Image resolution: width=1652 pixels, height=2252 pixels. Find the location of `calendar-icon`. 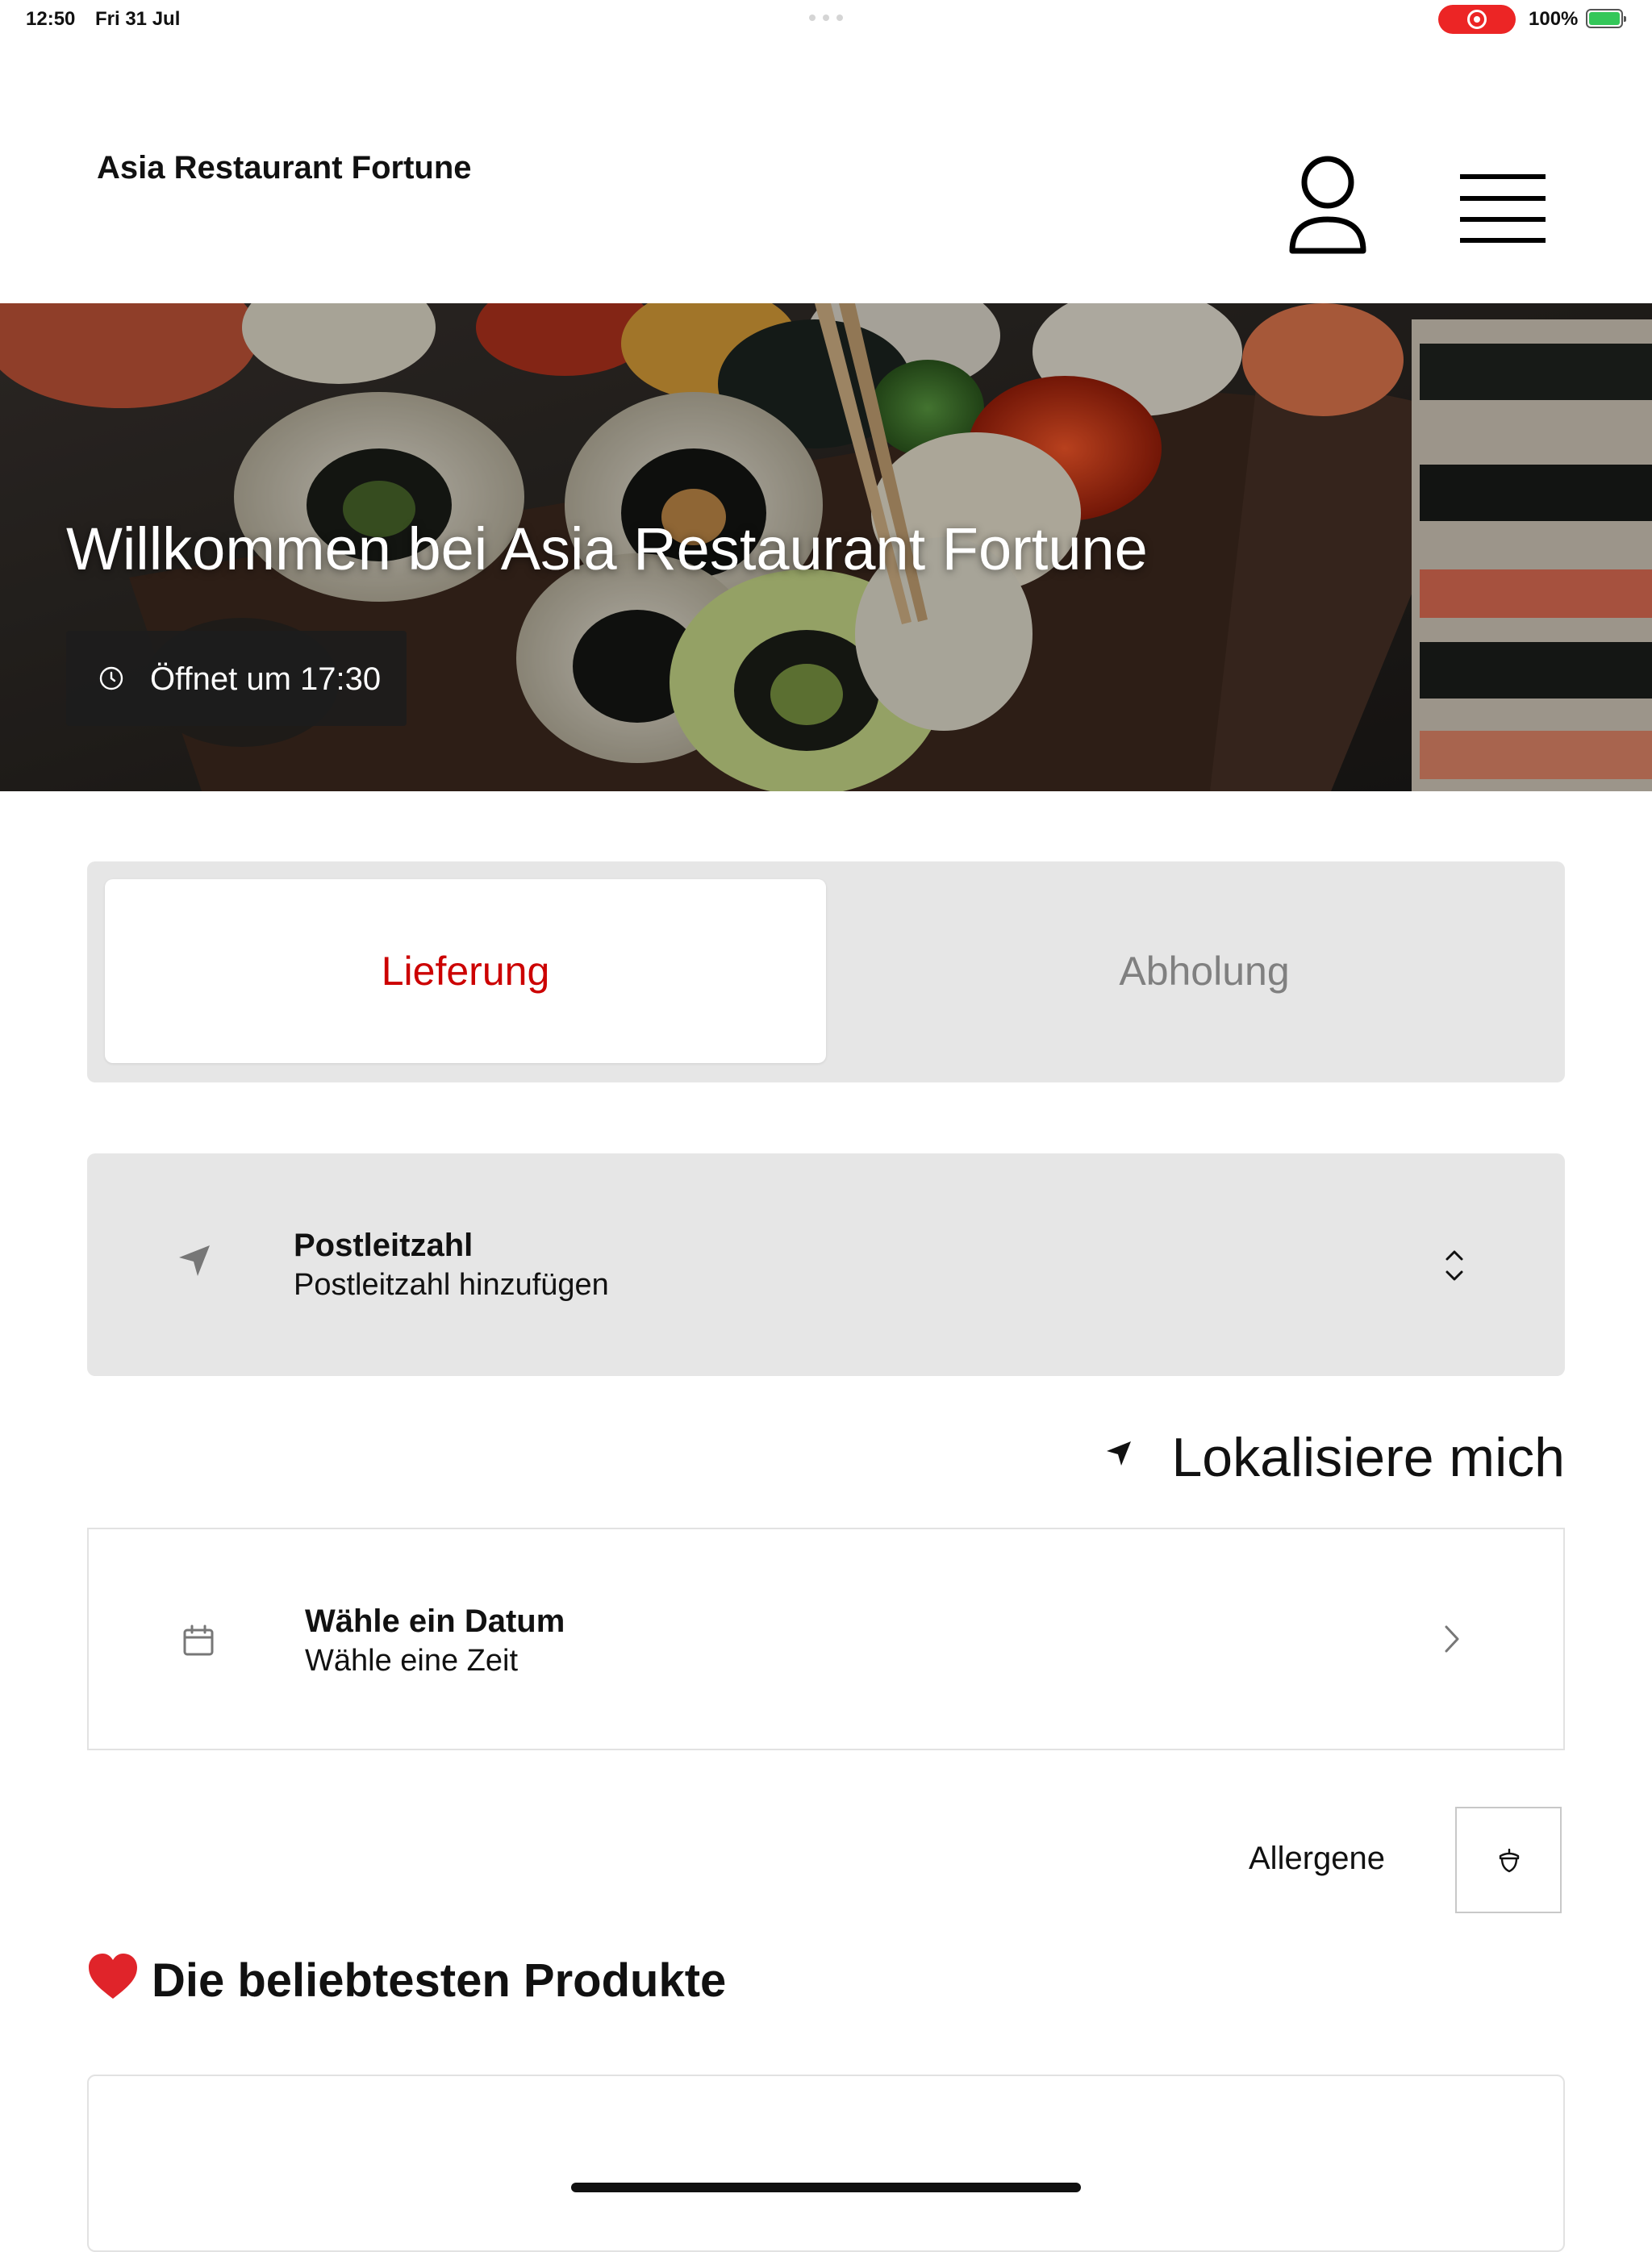

calendar-icon is located at coordinates (198, 1640).